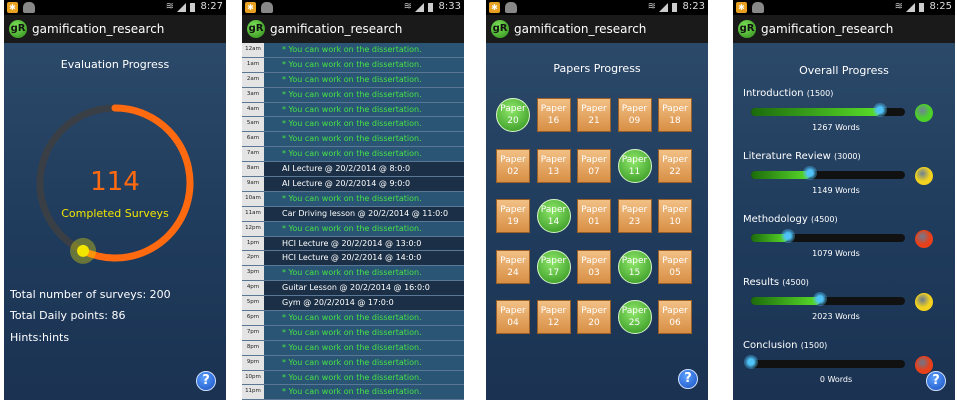 Image resolution: width=957 pixels, height=400 pixels. What do you see at coordinates (353, 110) in the screenshot?
I see `schedule-row: 4am * You can work on the dissertation.` at bounding box center [353, 110].